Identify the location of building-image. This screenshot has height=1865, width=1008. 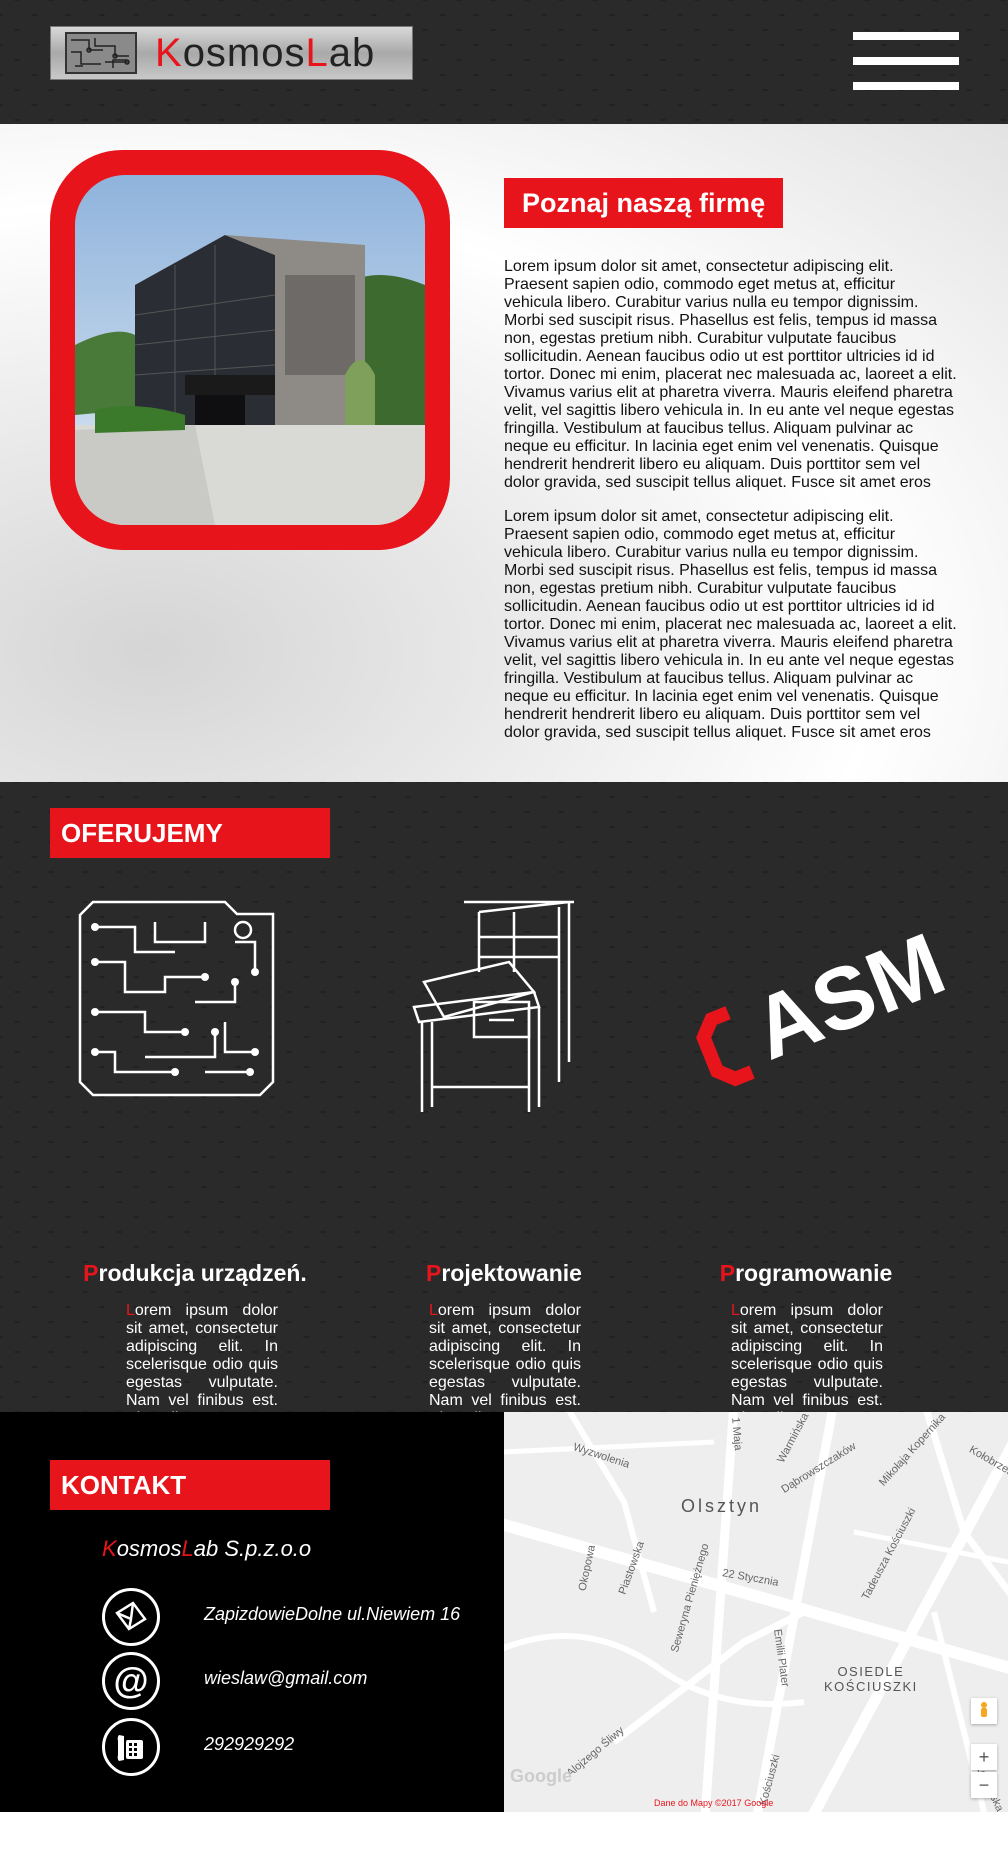
(250, 350).